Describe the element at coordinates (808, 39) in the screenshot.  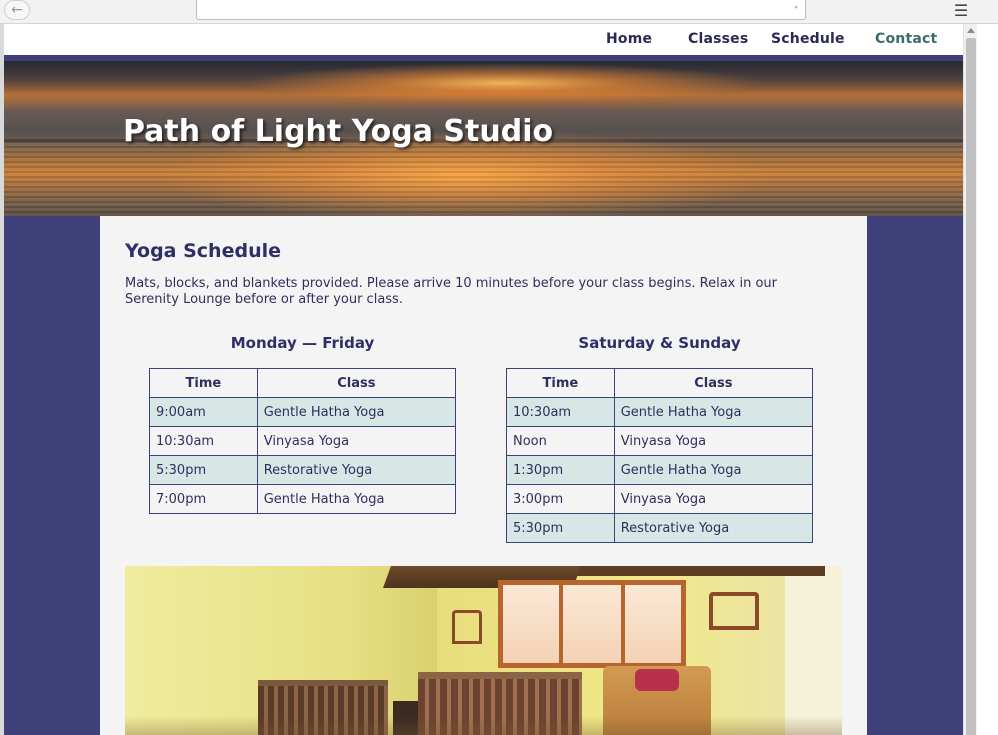
I see `nav-schedule-link: Schedule` at that location.